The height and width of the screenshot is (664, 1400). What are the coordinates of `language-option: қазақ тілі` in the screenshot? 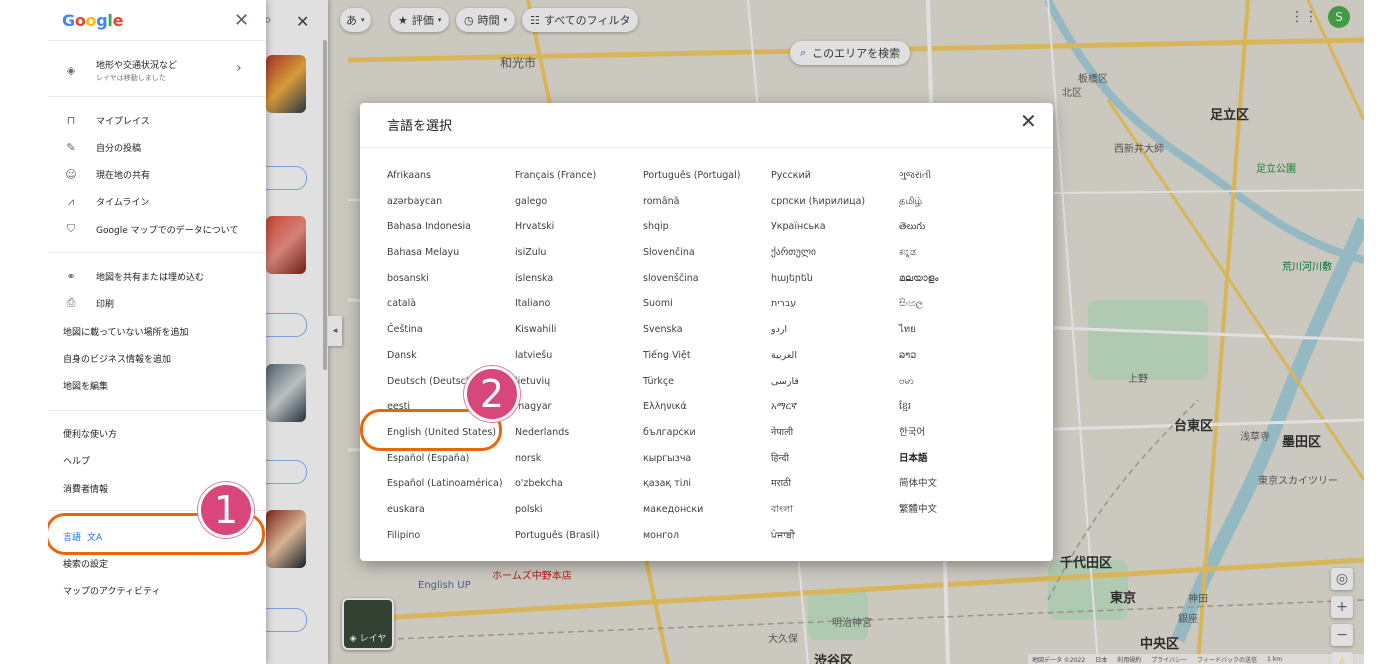 It's located at (707, 484).